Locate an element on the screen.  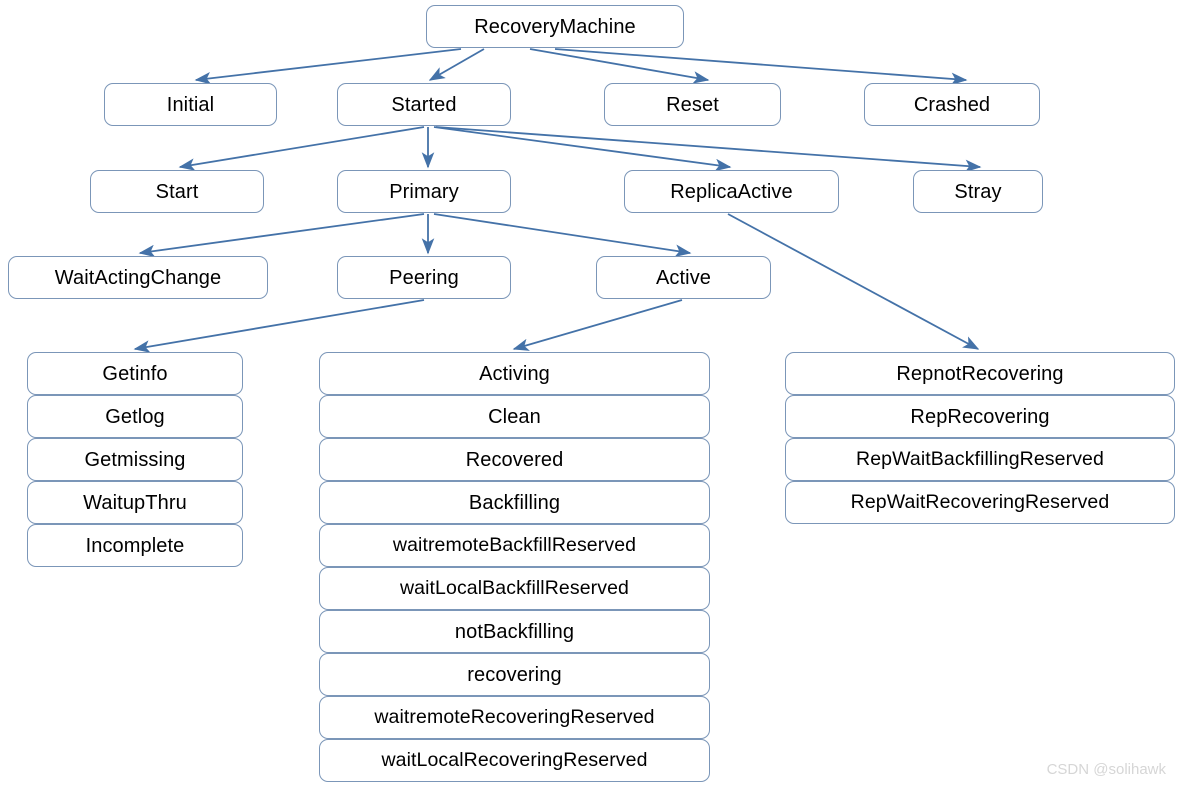
edge-active-to-activing is located at coordinates (597, 325).